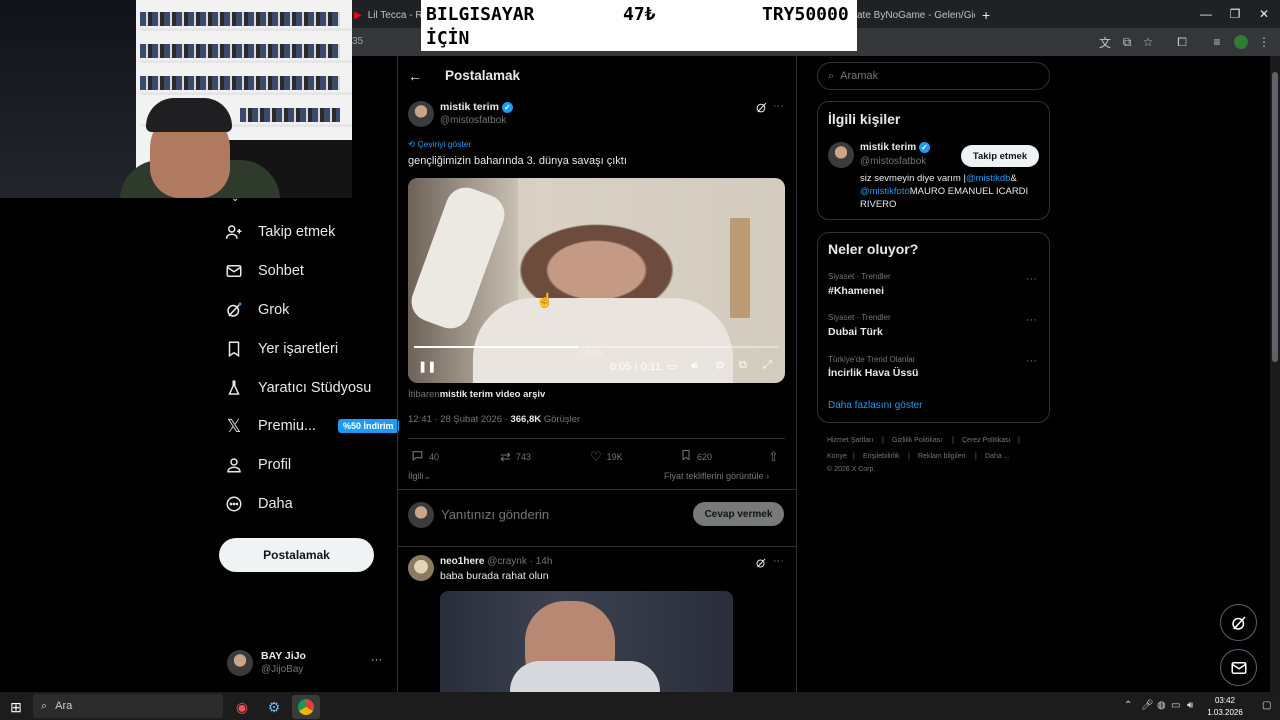  I want to click on pause-icon: ❚❚, so click(427, 366).